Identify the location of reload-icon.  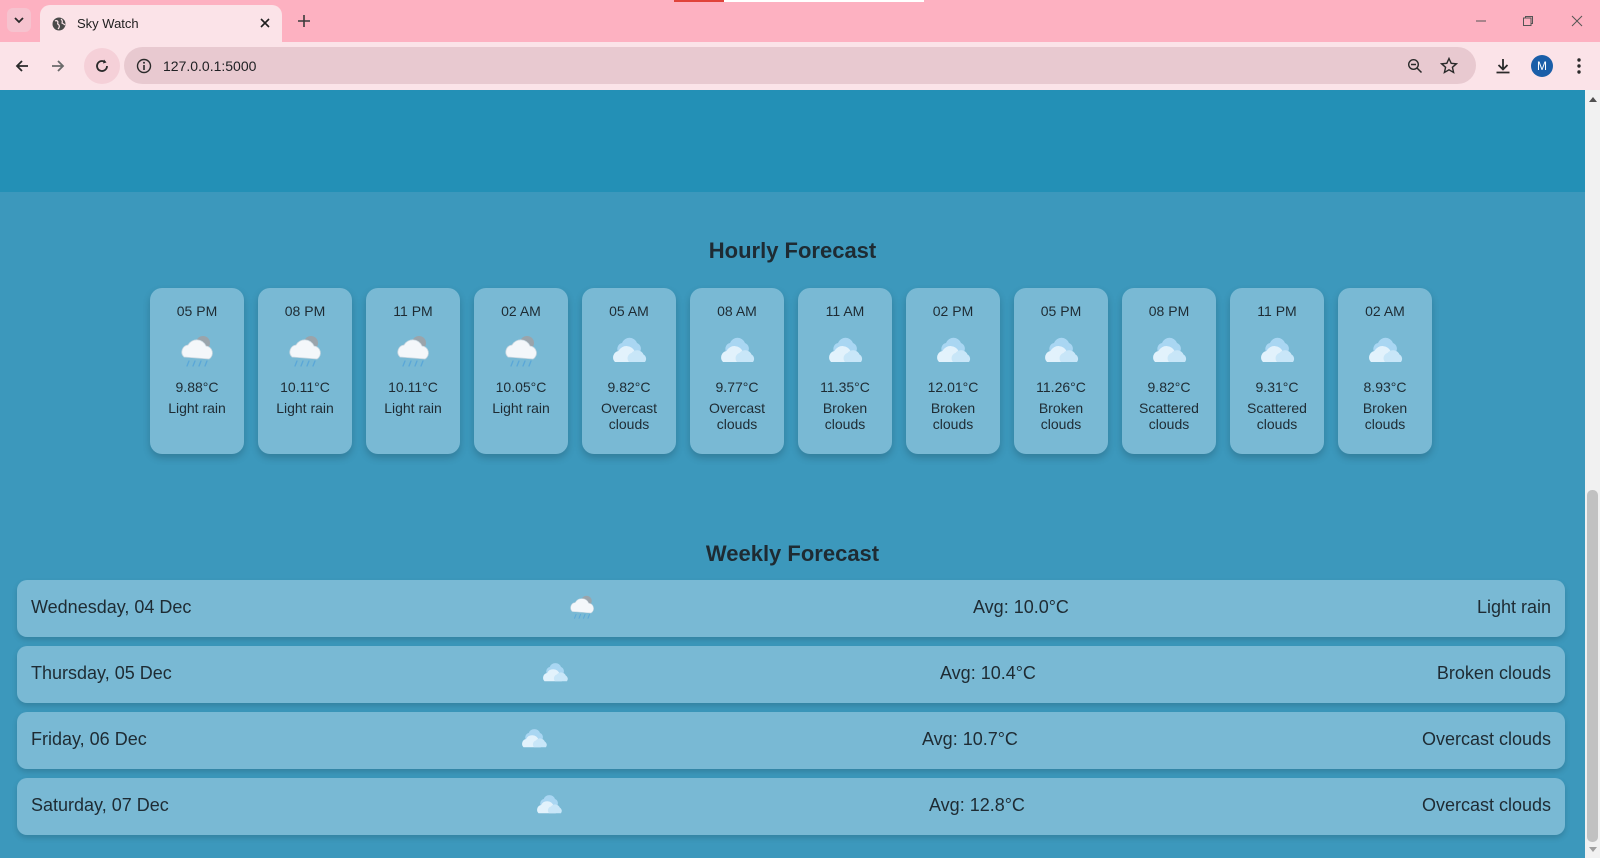
(102, 66).